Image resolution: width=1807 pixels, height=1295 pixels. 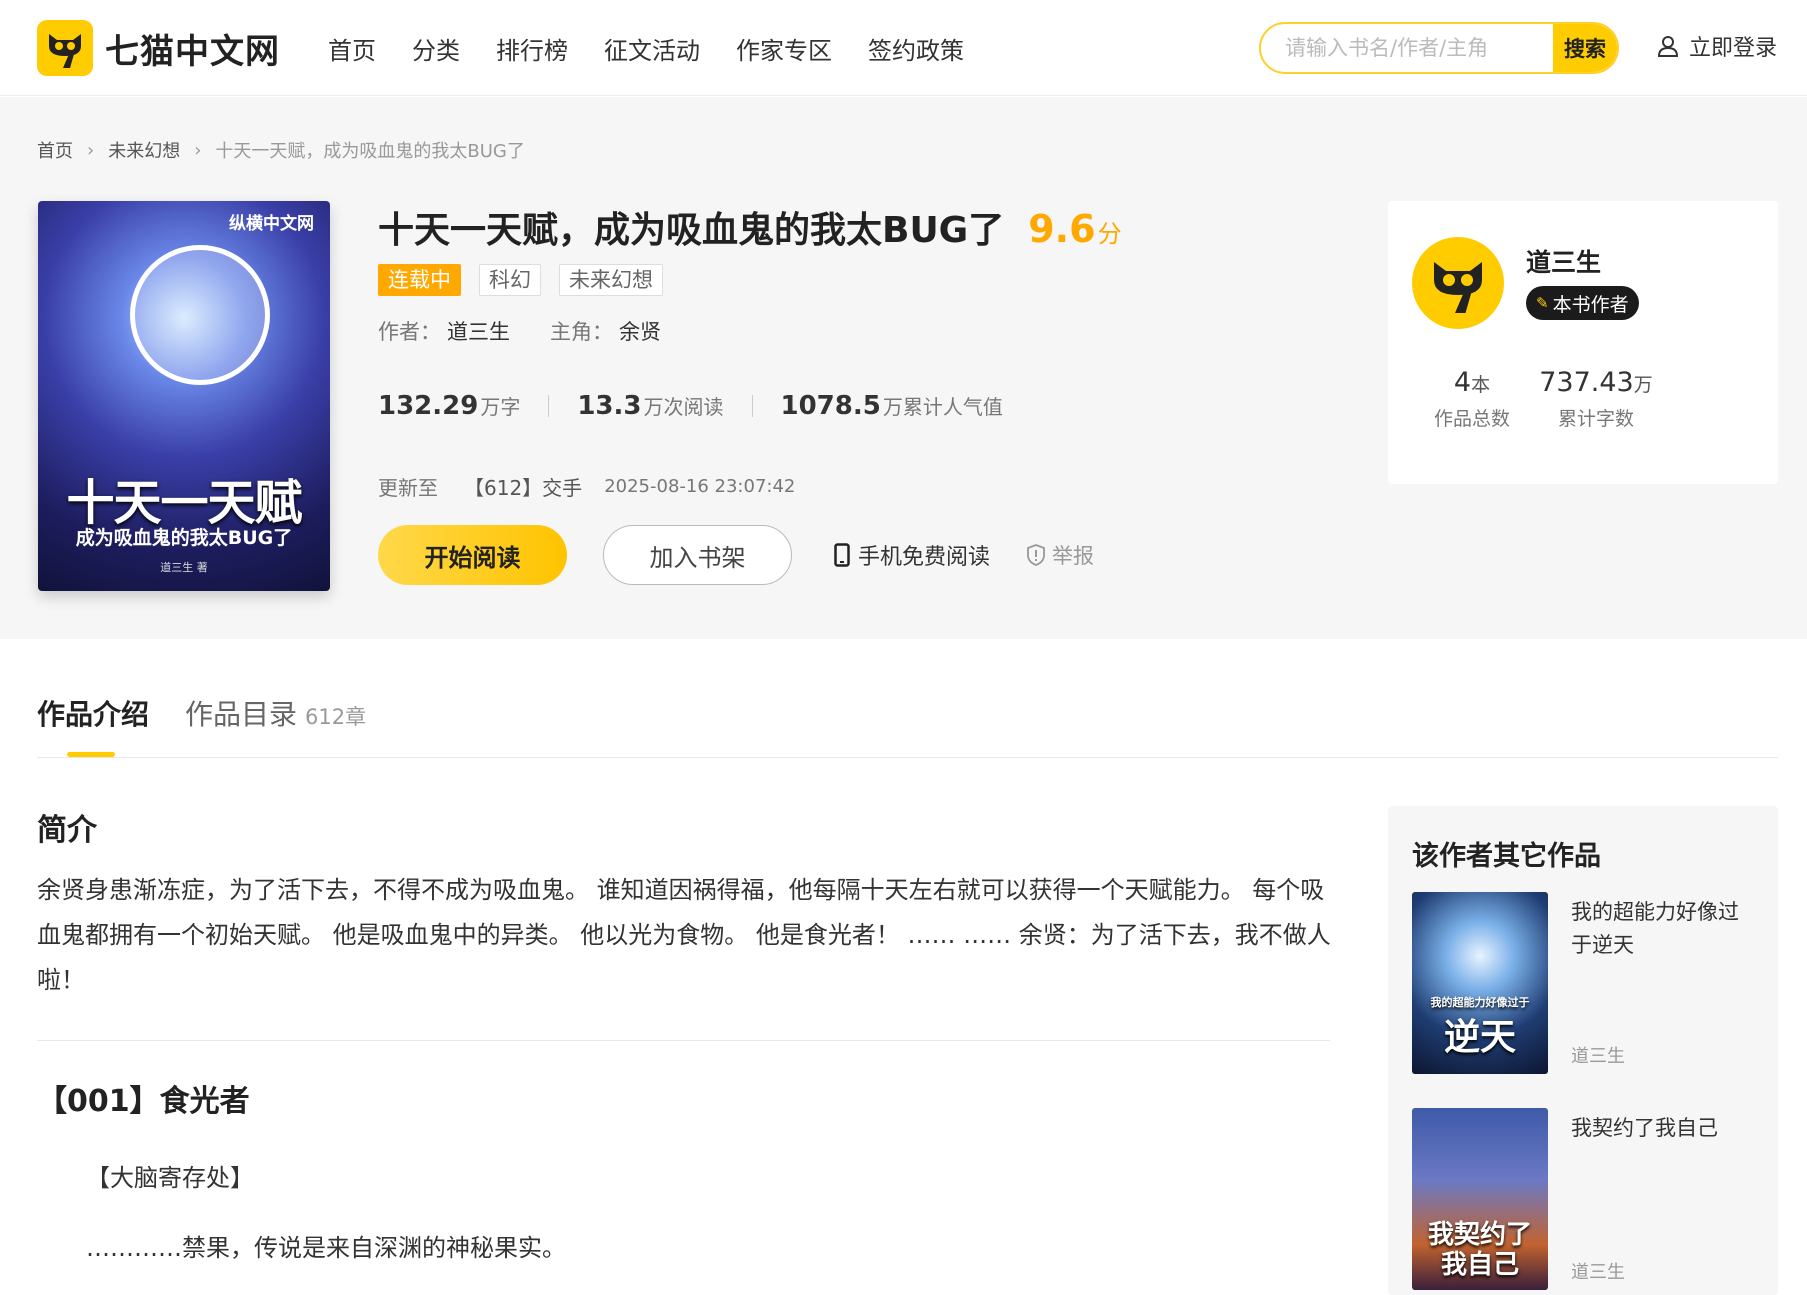 I want to click on author-badge: ✎ 本书作者, so click(x=1582, y=303).